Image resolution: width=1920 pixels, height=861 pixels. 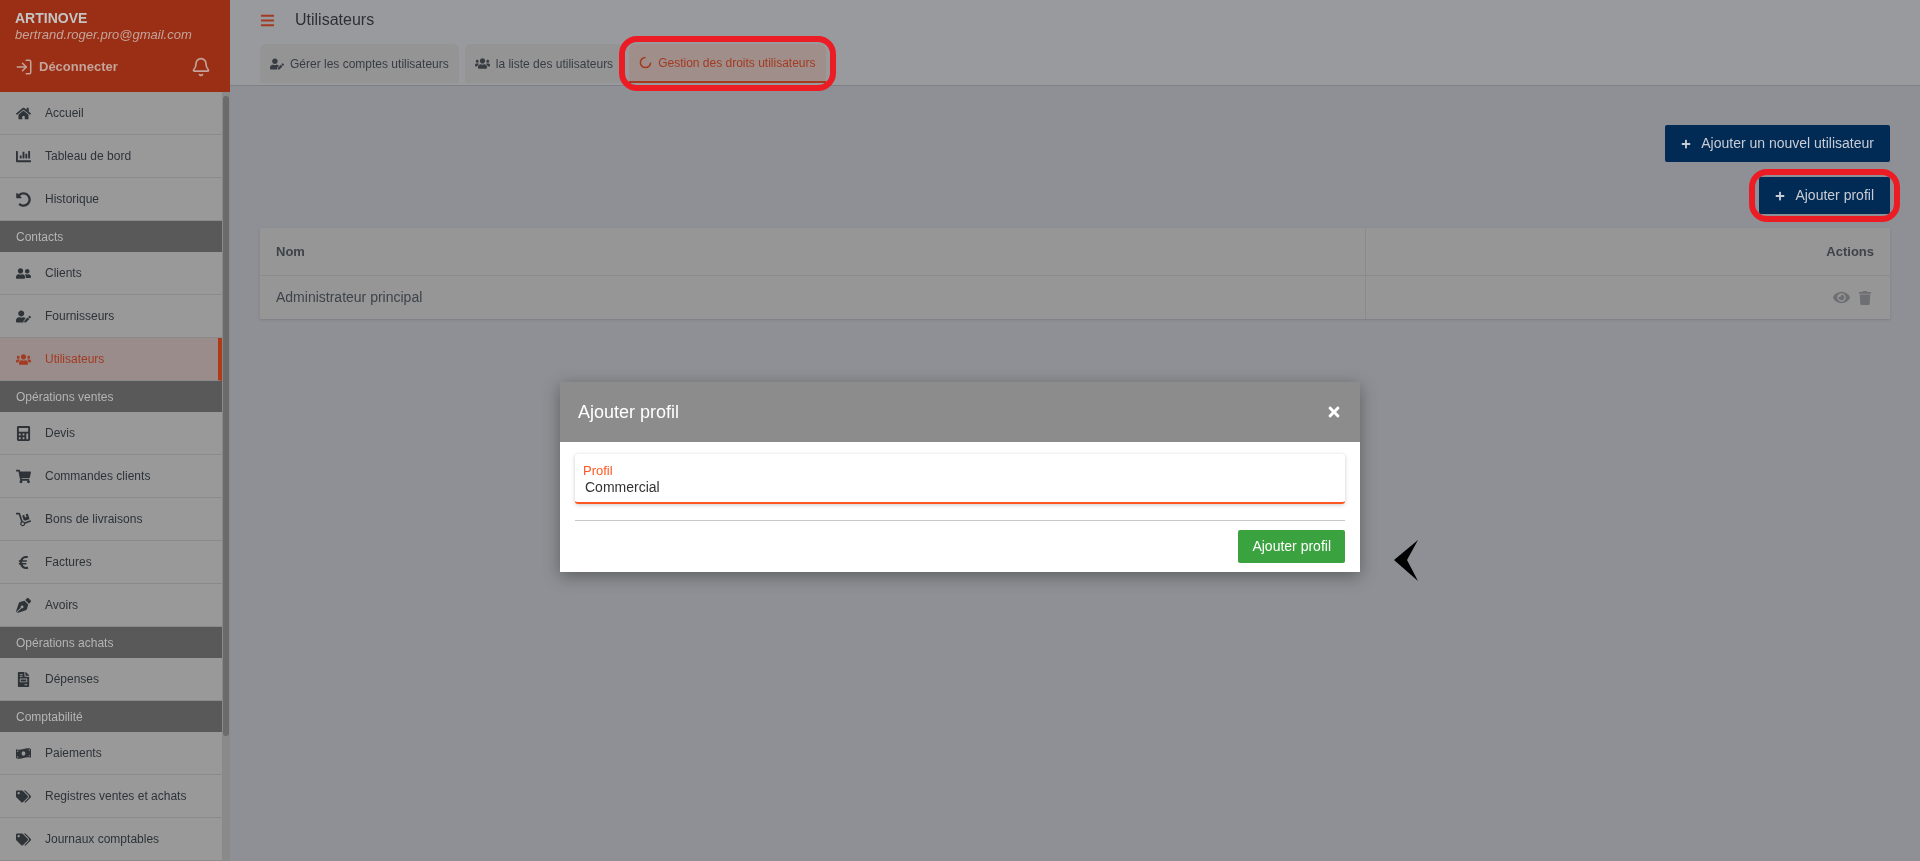 What do you see at coordinates (359, 63) in the screenshot?
I see `tab: Gérer les comptes utilisateurs` at bounding box center [359, 63].